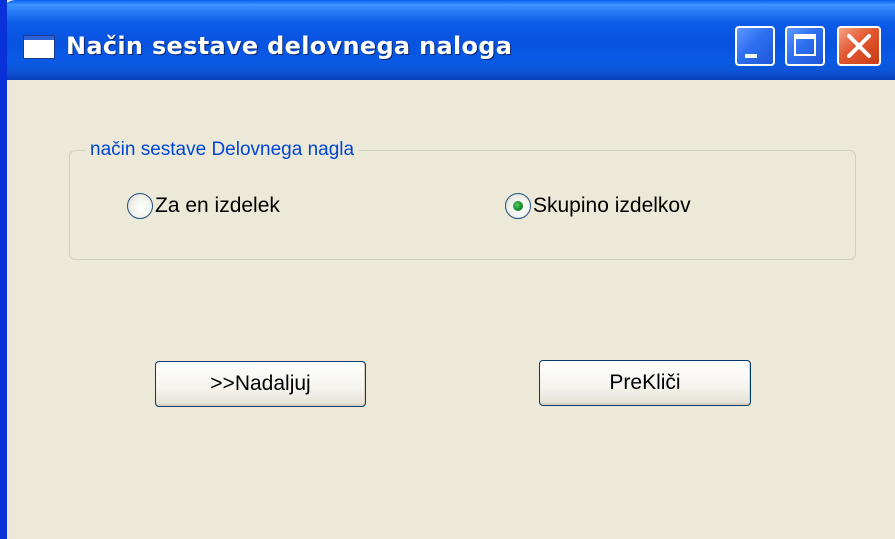  Describe the element at coordinates (217, 206) in the screenshot. I see `radio-label-single-product: Za en izdelek` at that location.